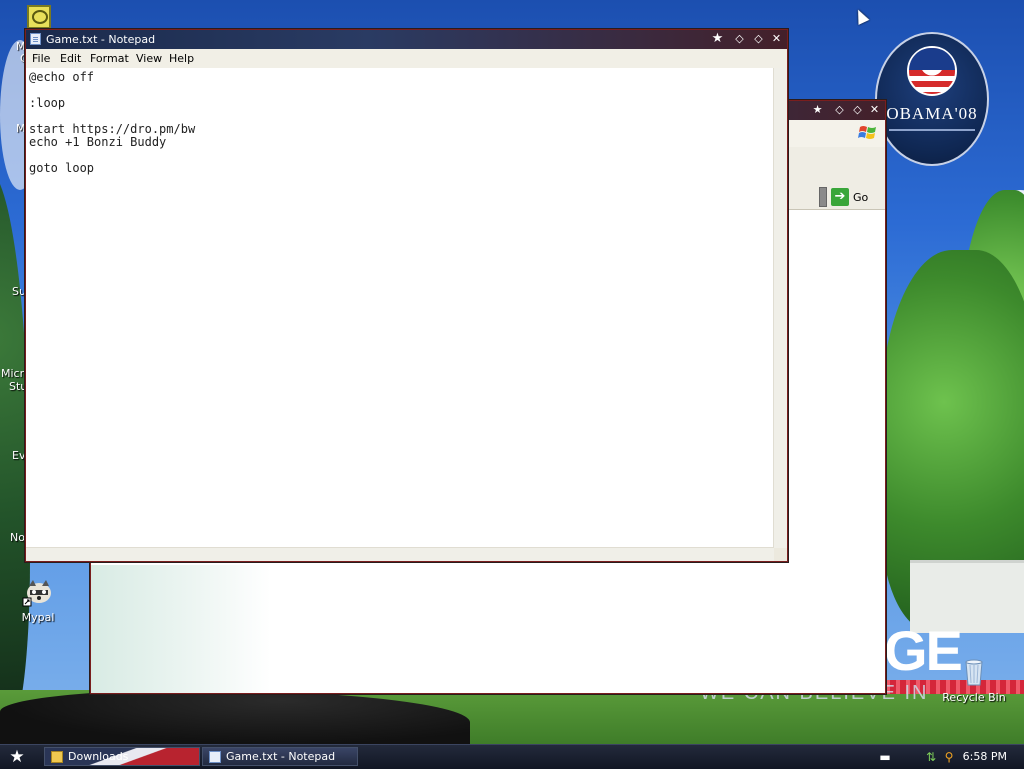  Describe the element at coordinates (181, 629) in the screenshot. I see `page-content-fade` at that location.